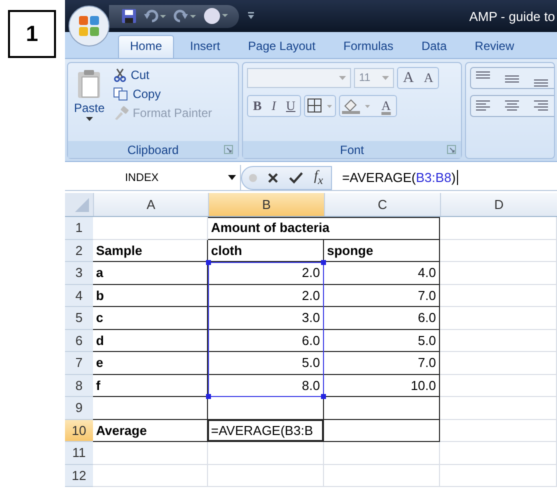  Describe the element at coordinates (79, 385) in the screenshot. I see `row-header: 8` at that location.